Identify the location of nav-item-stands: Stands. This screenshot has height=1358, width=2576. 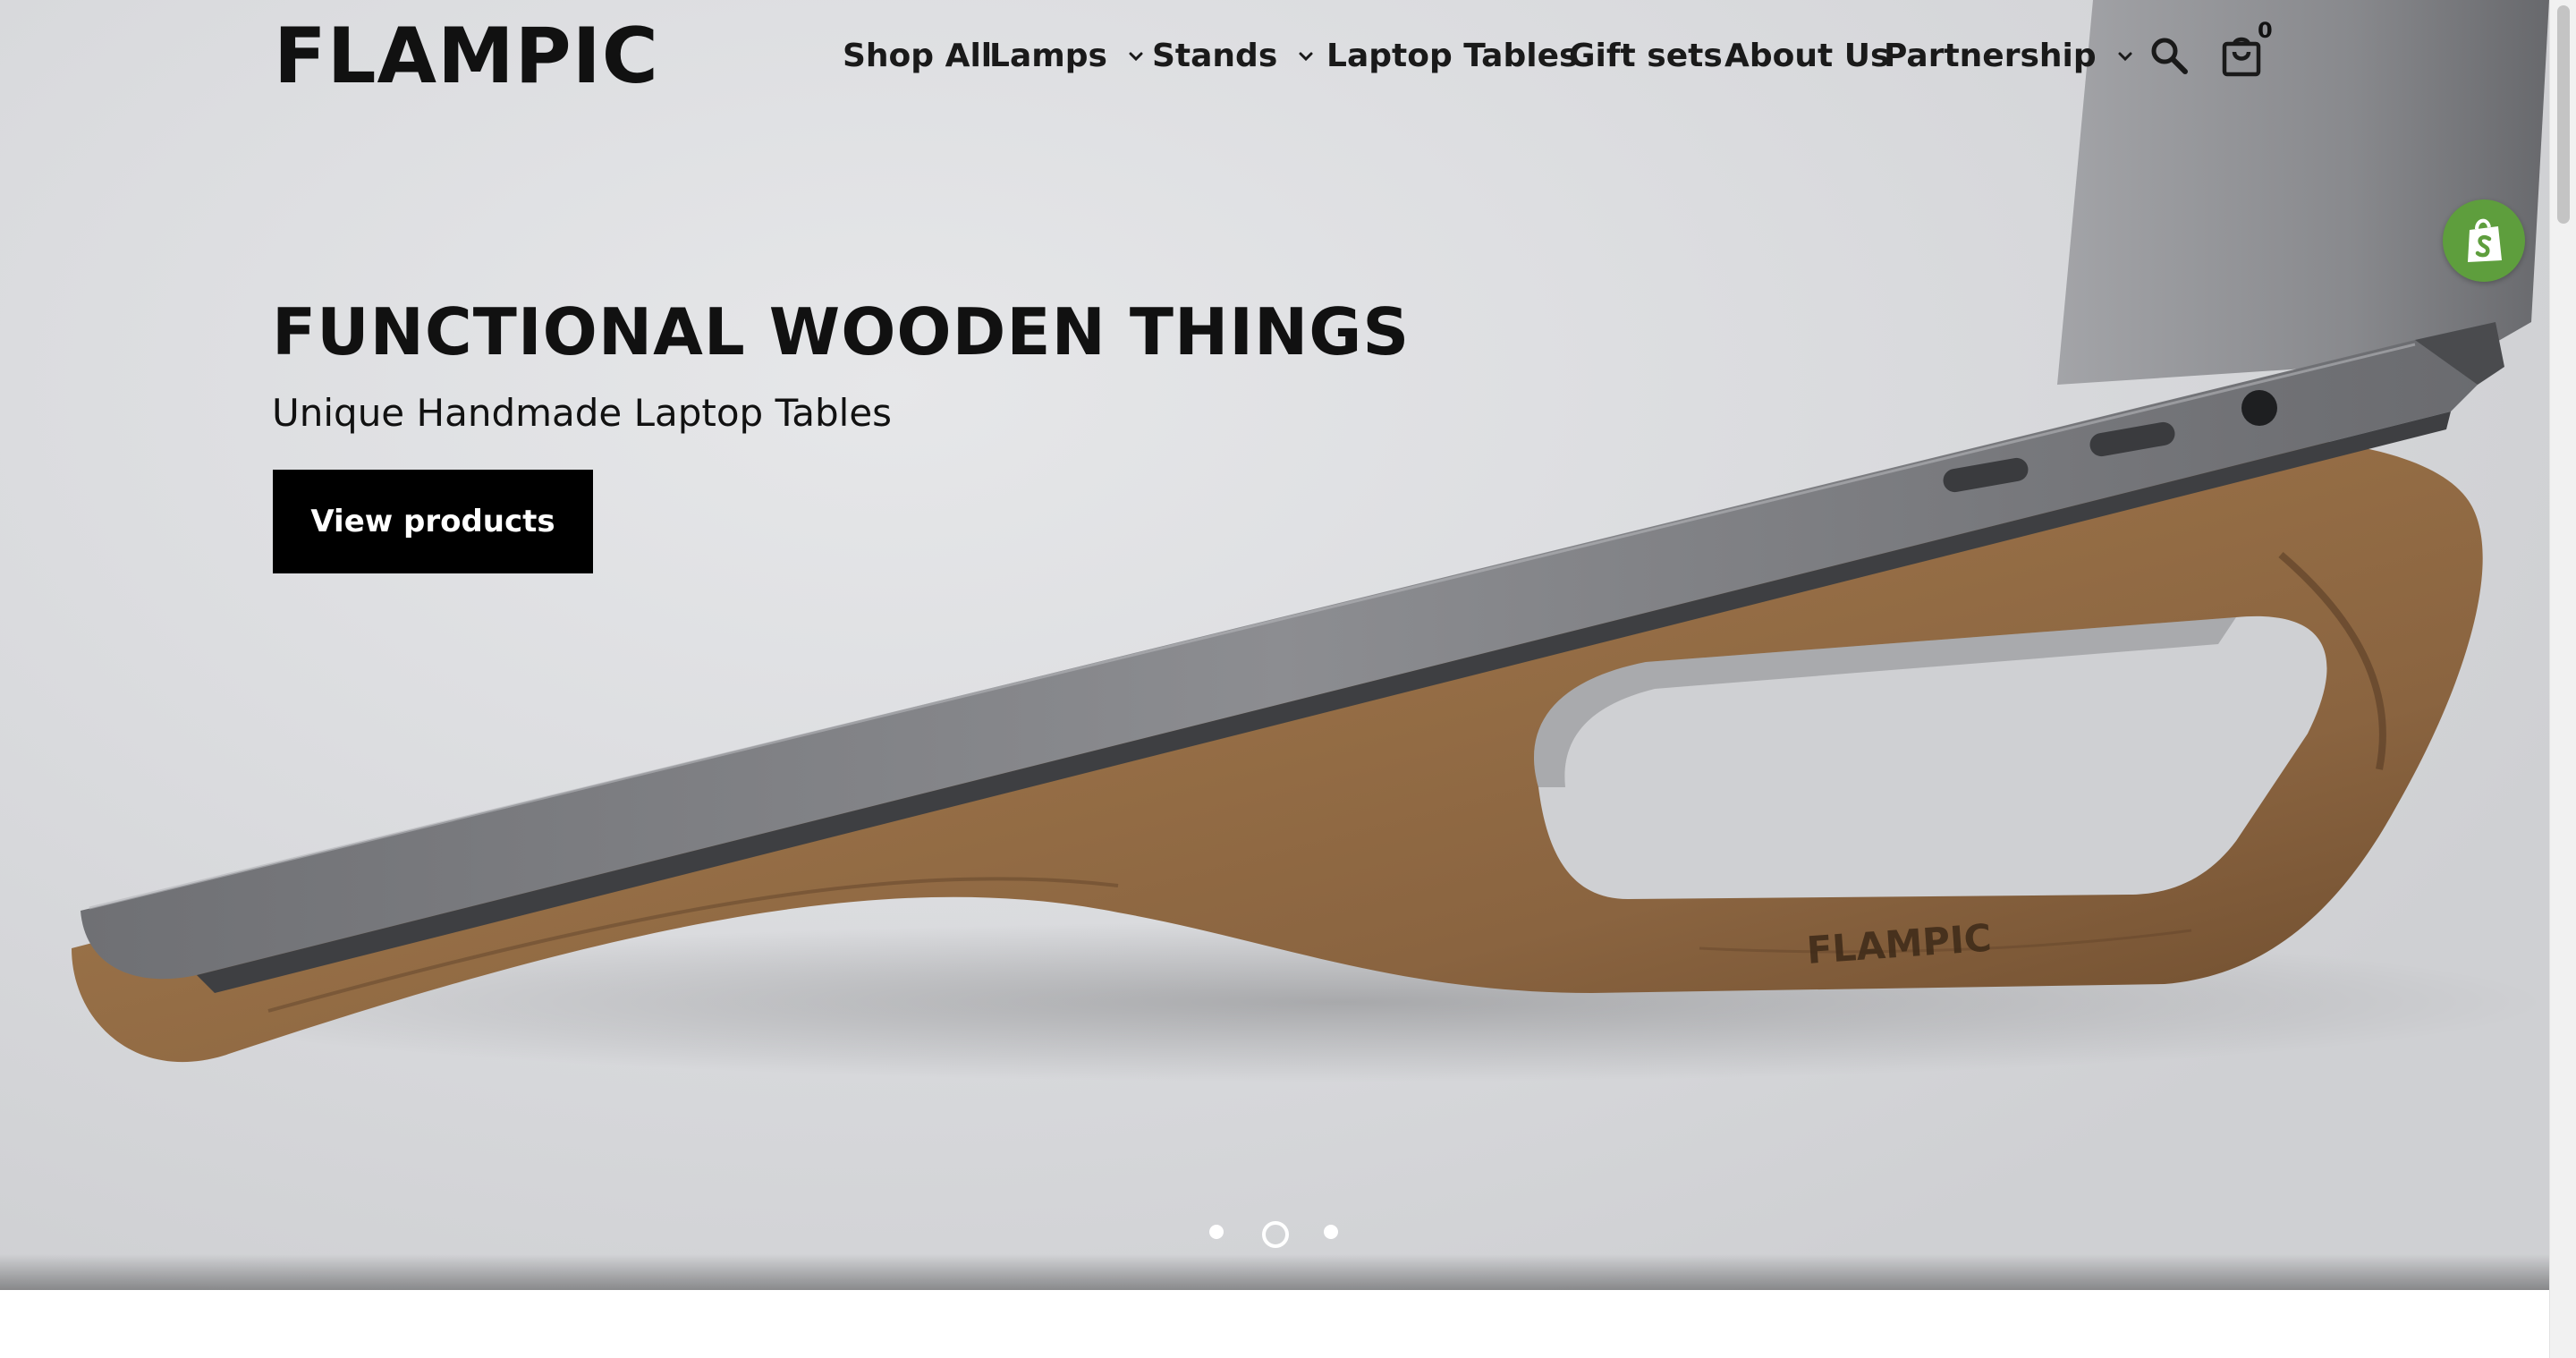
(1233, 57).